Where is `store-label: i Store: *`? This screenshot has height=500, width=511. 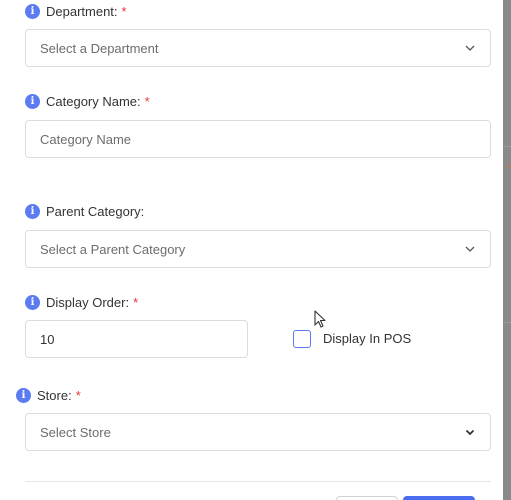
store-label: i Store: * is located at coordinates (48, 395).